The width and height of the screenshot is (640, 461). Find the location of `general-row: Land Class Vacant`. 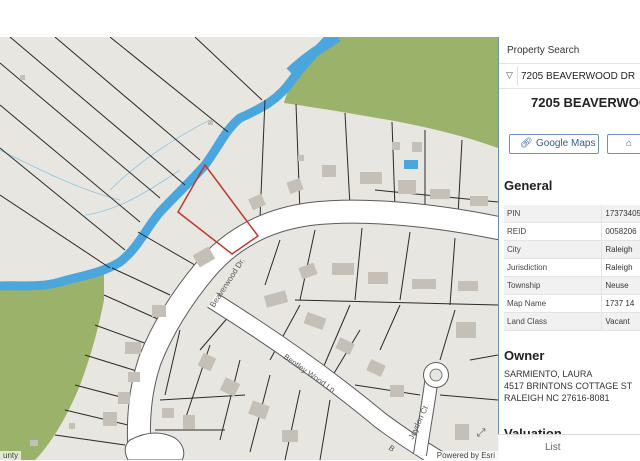

general-row: Land Class Vacant is located at coordinates (572, 321).